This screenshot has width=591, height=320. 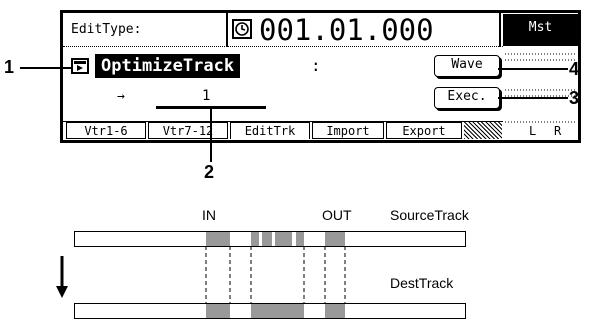 What do you see at coordinates (62, 277) in the screenshot?
I see `down-arrow-icon` at bounding box center [62, 277].